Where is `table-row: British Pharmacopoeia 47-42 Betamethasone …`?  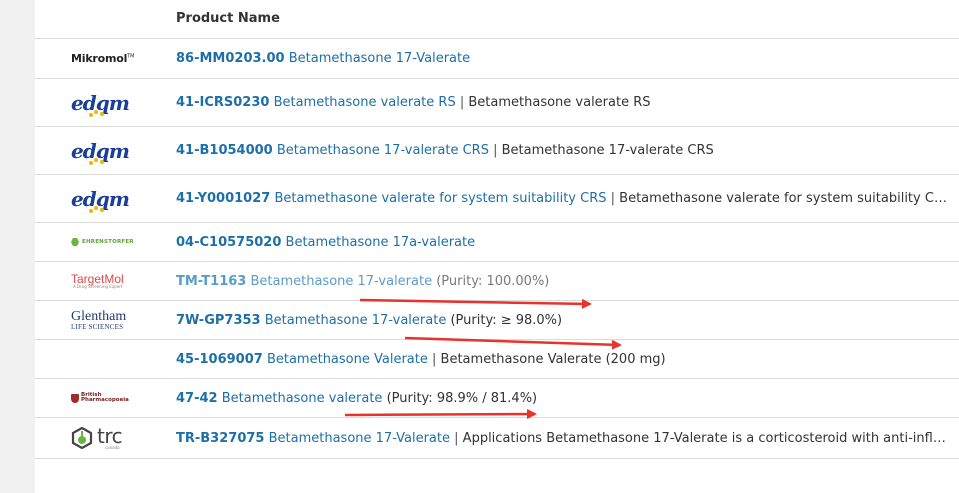
table-row: British Pharmacopoeia 47-42 Betamethasone … is located at coordinates (497, 398).